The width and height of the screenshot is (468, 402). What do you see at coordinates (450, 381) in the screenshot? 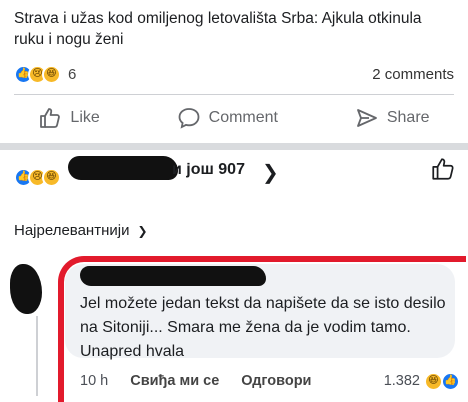
I see `like-icon: 👍` at bounding box center [450, 381].